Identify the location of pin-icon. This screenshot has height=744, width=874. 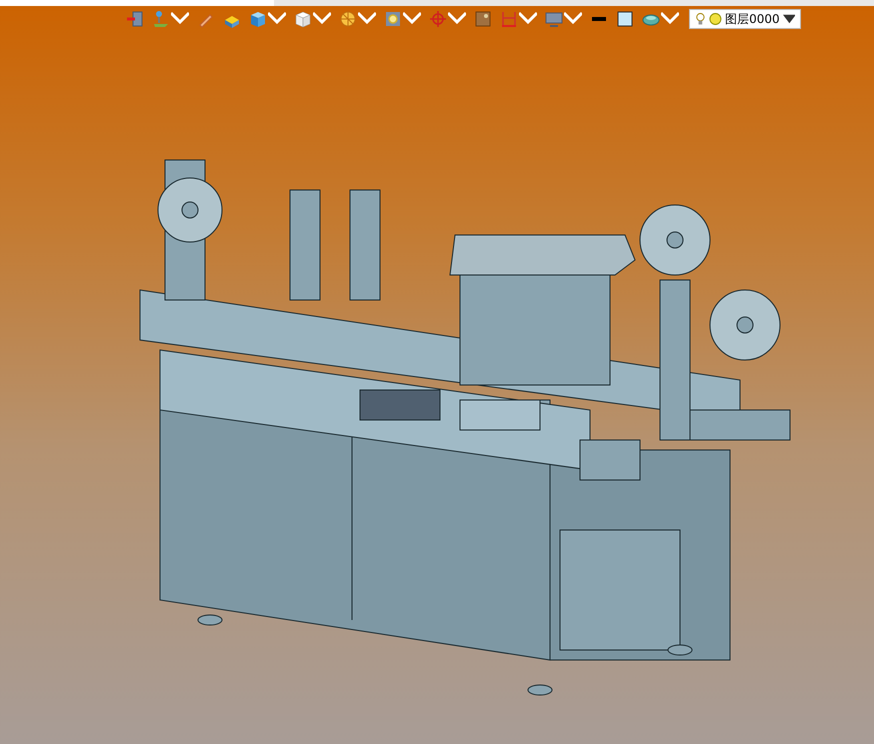
(161, 19).